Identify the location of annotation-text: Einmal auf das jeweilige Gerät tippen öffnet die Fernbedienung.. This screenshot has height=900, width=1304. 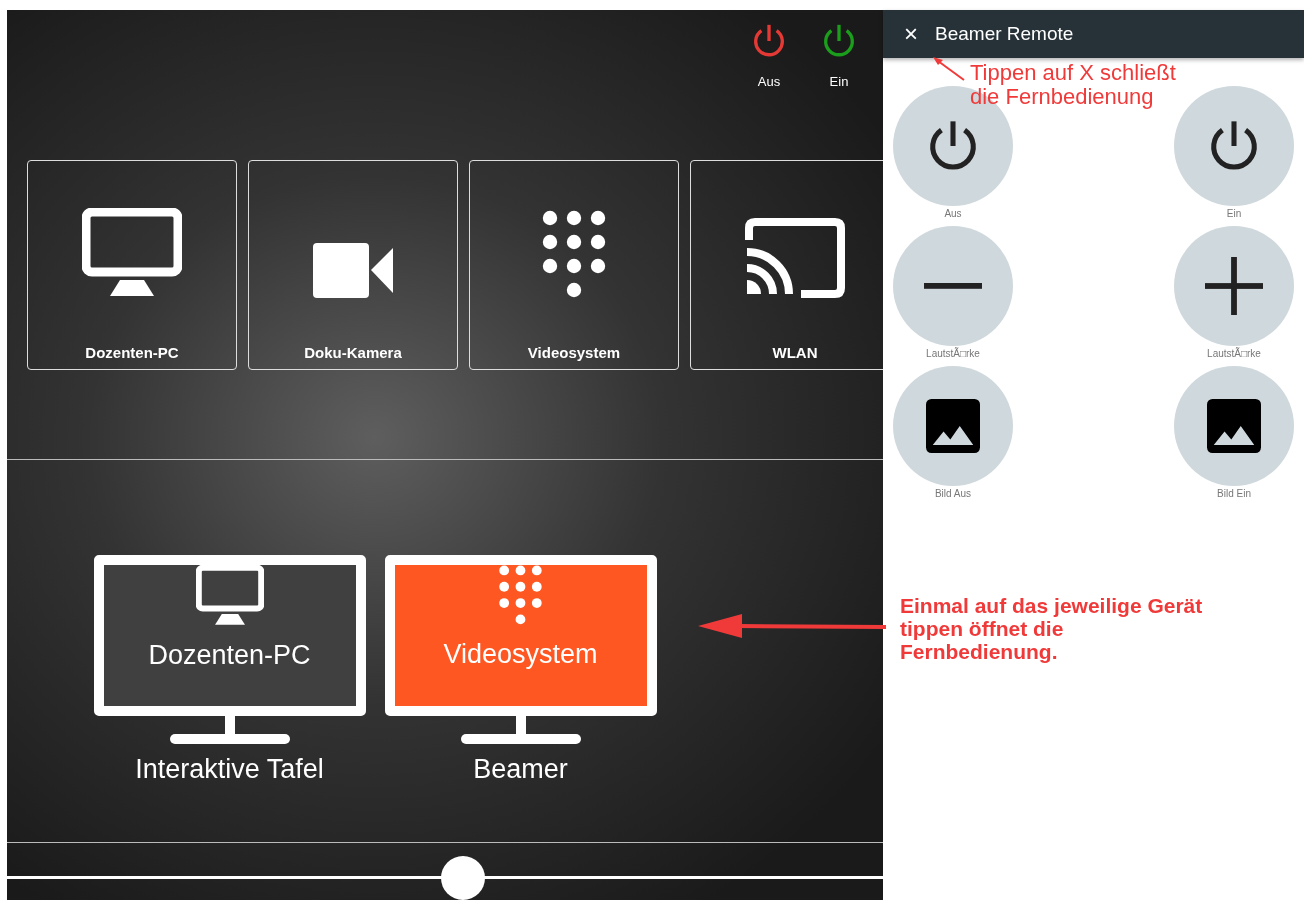
(1051, 629).